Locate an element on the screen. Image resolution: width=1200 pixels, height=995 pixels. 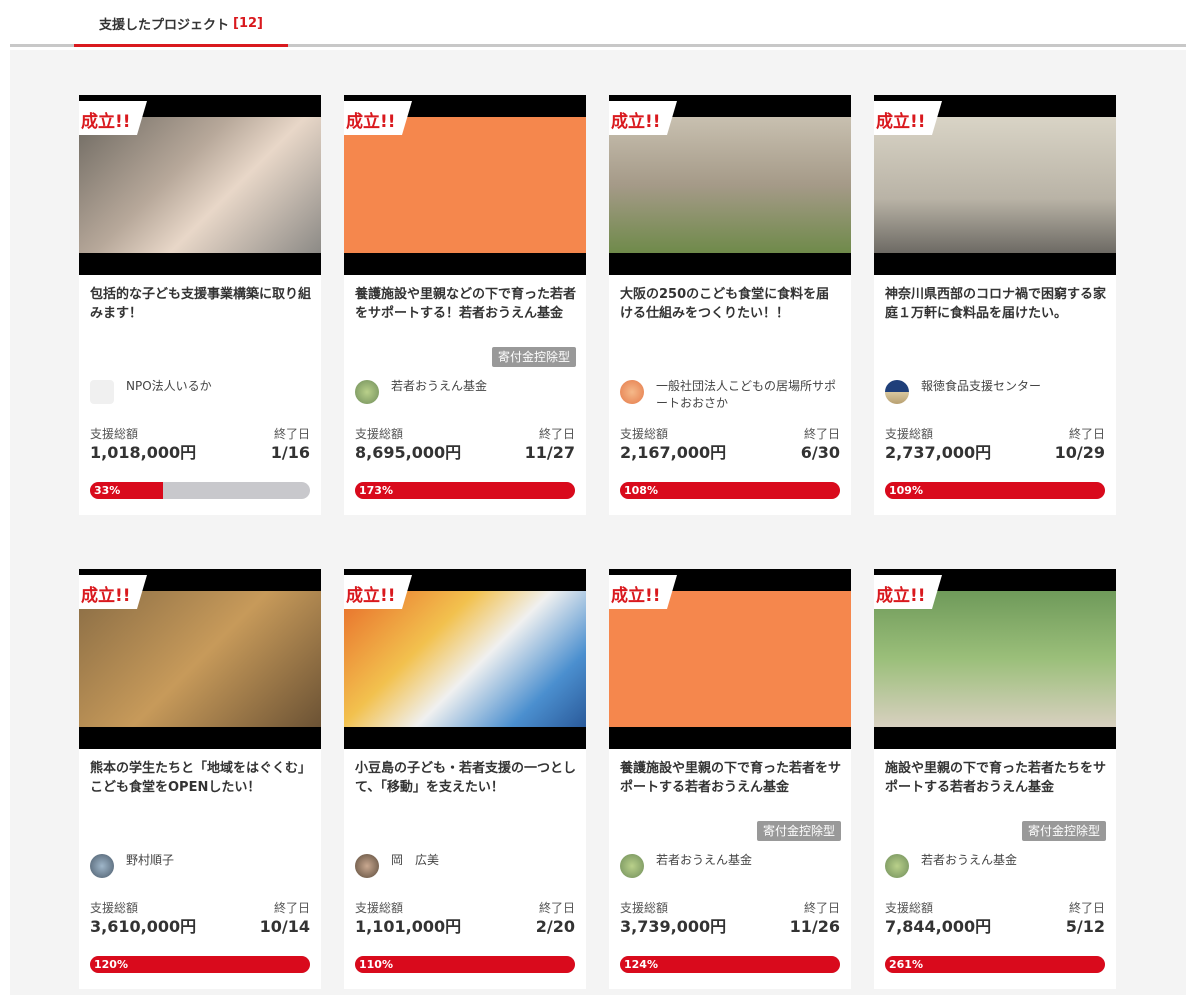
project-title: 大阪の250のこども食堂に食料を届ける仕組みをつくりたい！！ is located at coordinates (731, 304).